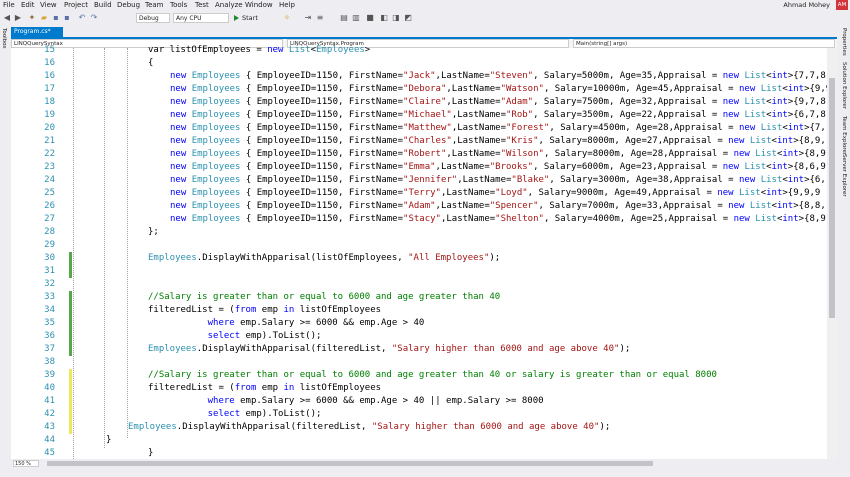 This screenshot has width=850, height=477. What do you see at coordinates (202, 5) in the screenshot?
I see `menu-test: Test` at bounding box center [202, 5].